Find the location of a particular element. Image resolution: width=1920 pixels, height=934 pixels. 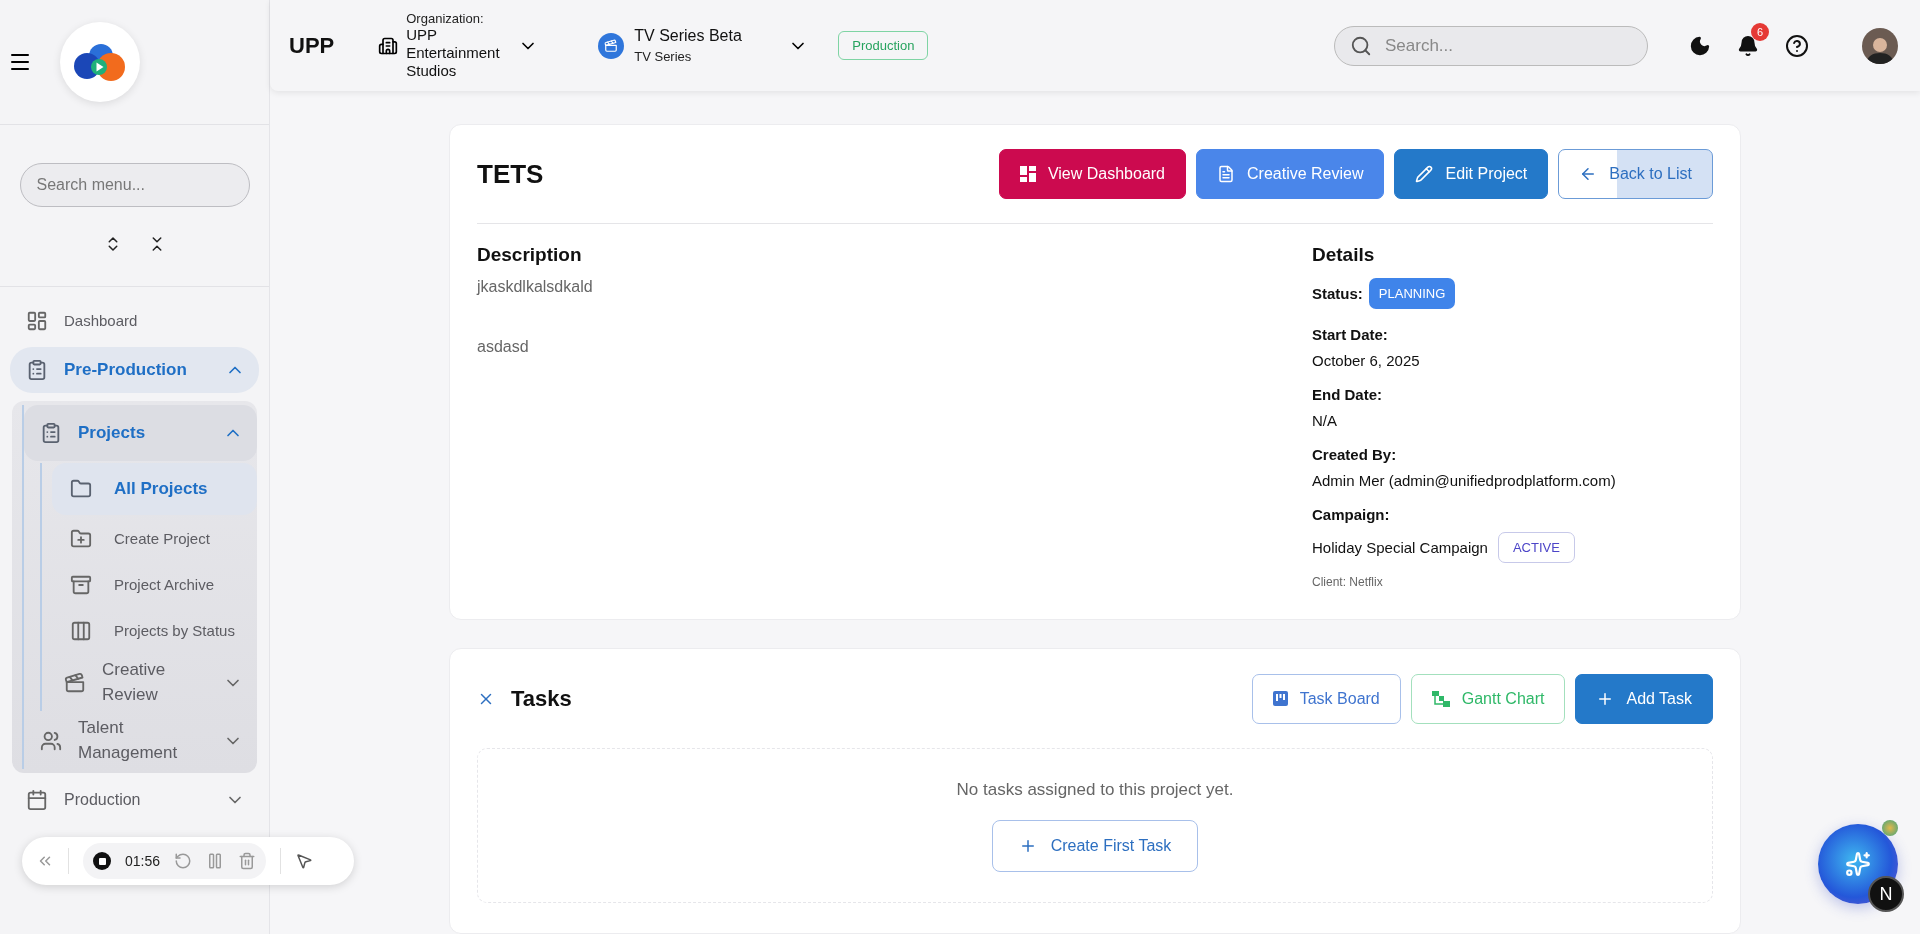

environment-tag: Production is located at coordinates (883, 45).